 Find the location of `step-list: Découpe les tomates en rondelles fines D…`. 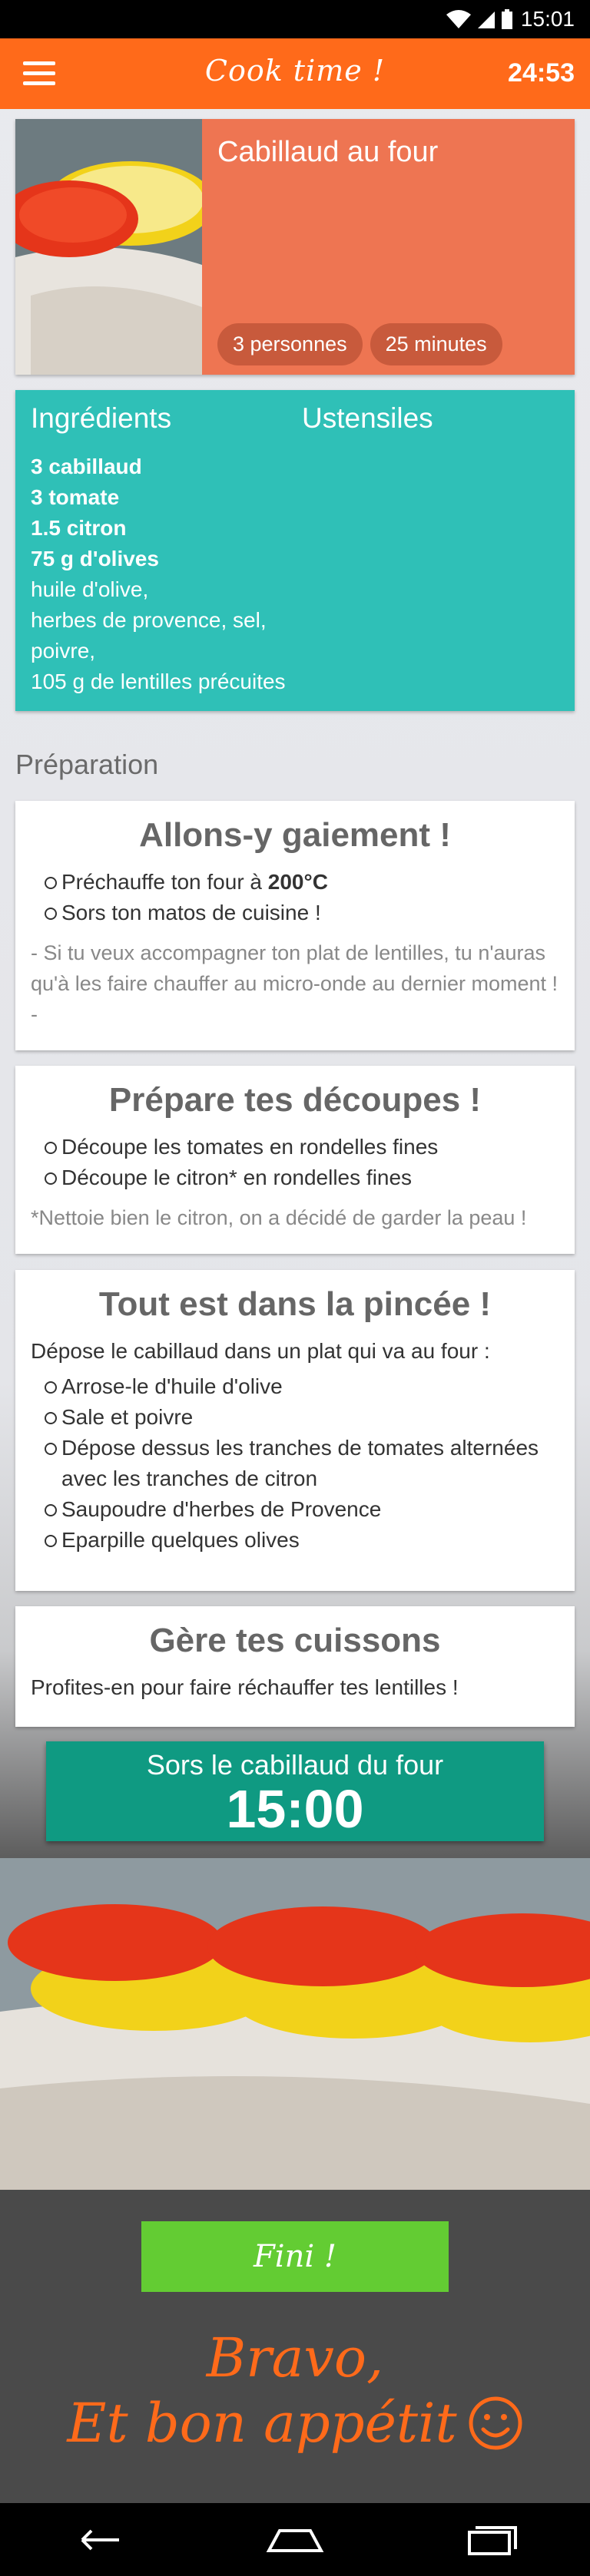

step-list: Découpe les tomates en rondelles fines D… is located at coordinates (295, 1162).